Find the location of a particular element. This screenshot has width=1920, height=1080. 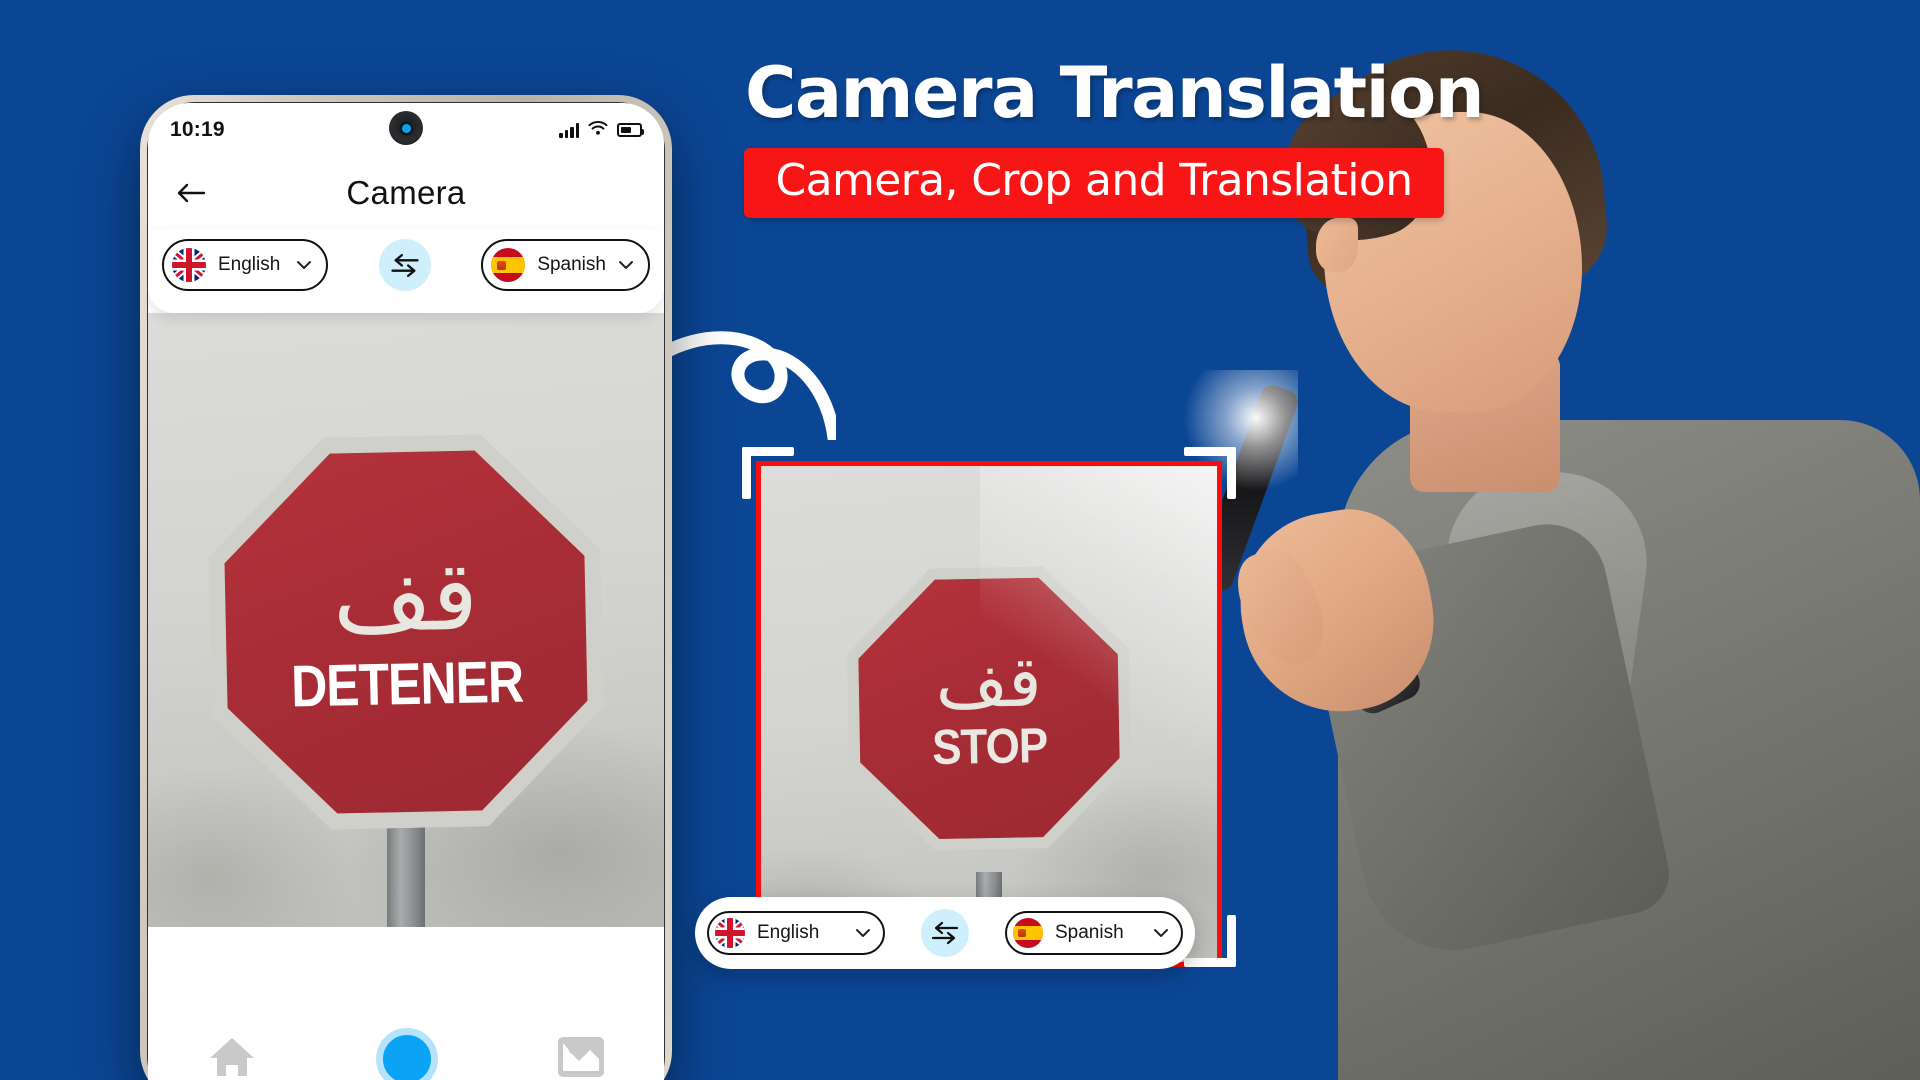

bottom-navigation is located at coordinates (406, 1046).